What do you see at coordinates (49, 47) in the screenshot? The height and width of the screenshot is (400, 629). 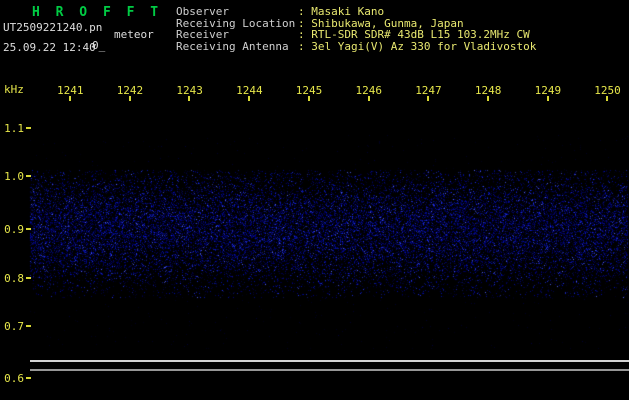 I see `datetime-text: 25.09.22 12:40` at bounding box center [49, 47].